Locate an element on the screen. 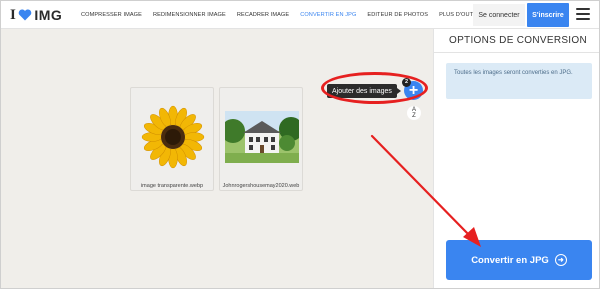 The height and width of the screenshot is (289, 600). file-card: Johnrogershousemay2020.web is located at coordinates (261, 139).